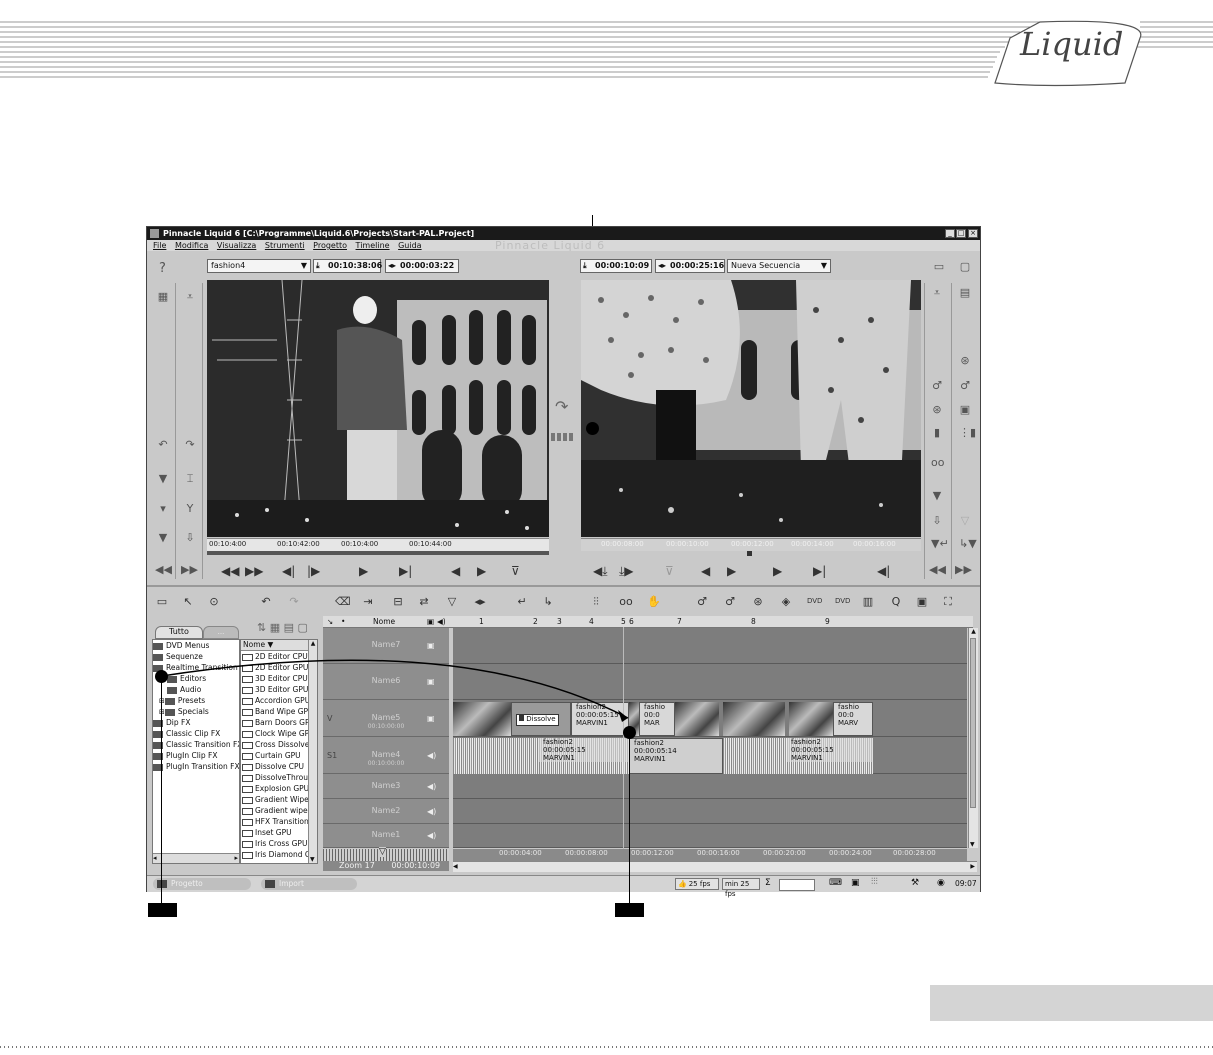 This screenshot has height=1055, width=1213. Describe the element at coordinates (755, 756) in the screenshot. I see `audio-waveform` at that location.